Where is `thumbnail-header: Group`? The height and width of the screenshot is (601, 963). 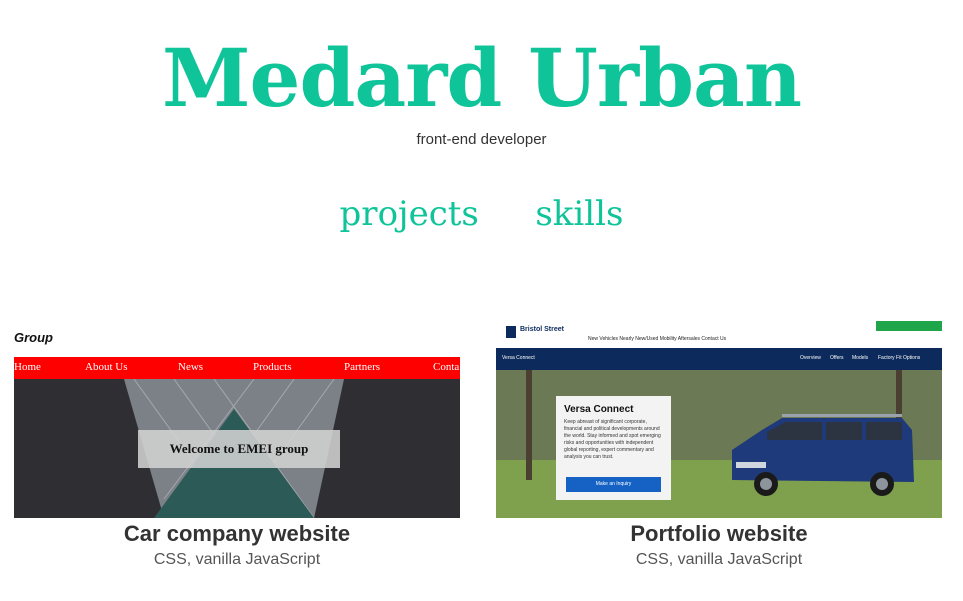
thumbnail-header: Group is located at coordinates (237, 337).